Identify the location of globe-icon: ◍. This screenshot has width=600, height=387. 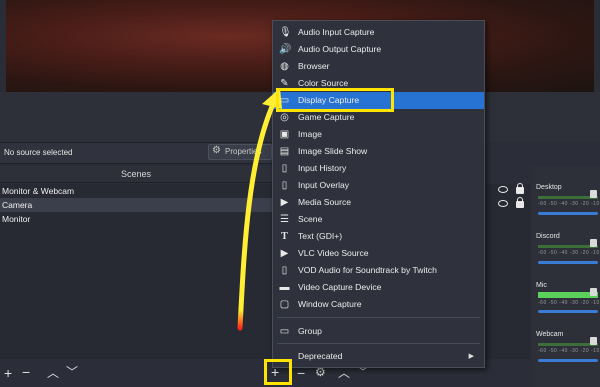
(284, 66).